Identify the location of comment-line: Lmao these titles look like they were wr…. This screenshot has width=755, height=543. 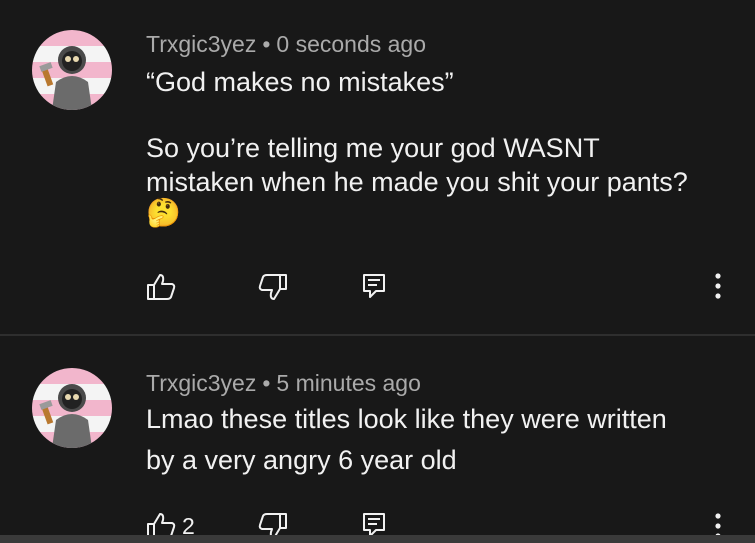
(406, 419).